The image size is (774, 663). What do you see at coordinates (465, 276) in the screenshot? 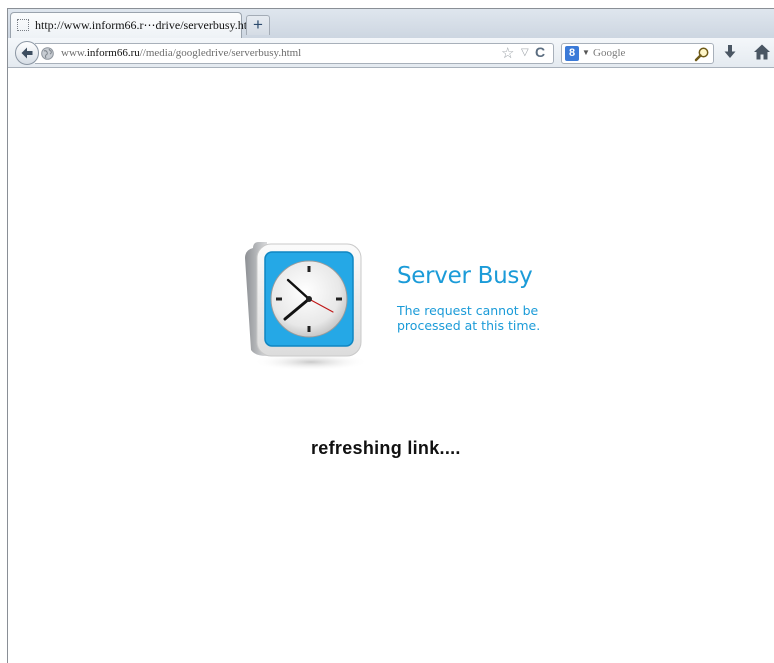
I see `server-busy-title: Server Busy` at bounding box center [465, 276].